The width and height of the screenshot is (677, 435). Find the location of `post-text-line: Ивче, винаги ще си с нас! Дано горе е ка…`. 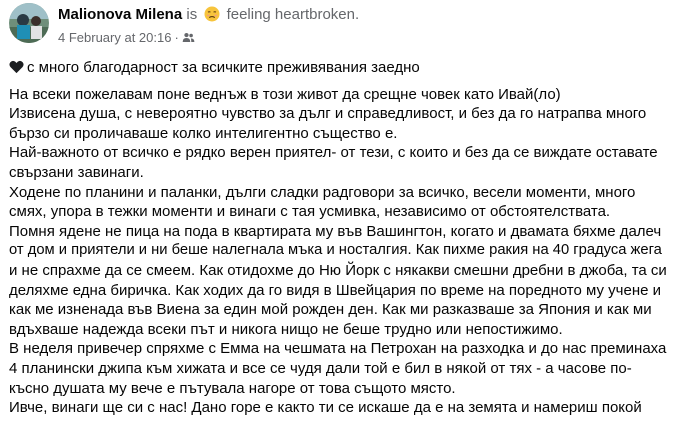

post-text-line: Ивче, винаги ще си с нас! Дано горе е ка… is located at coordinates (325, 408).